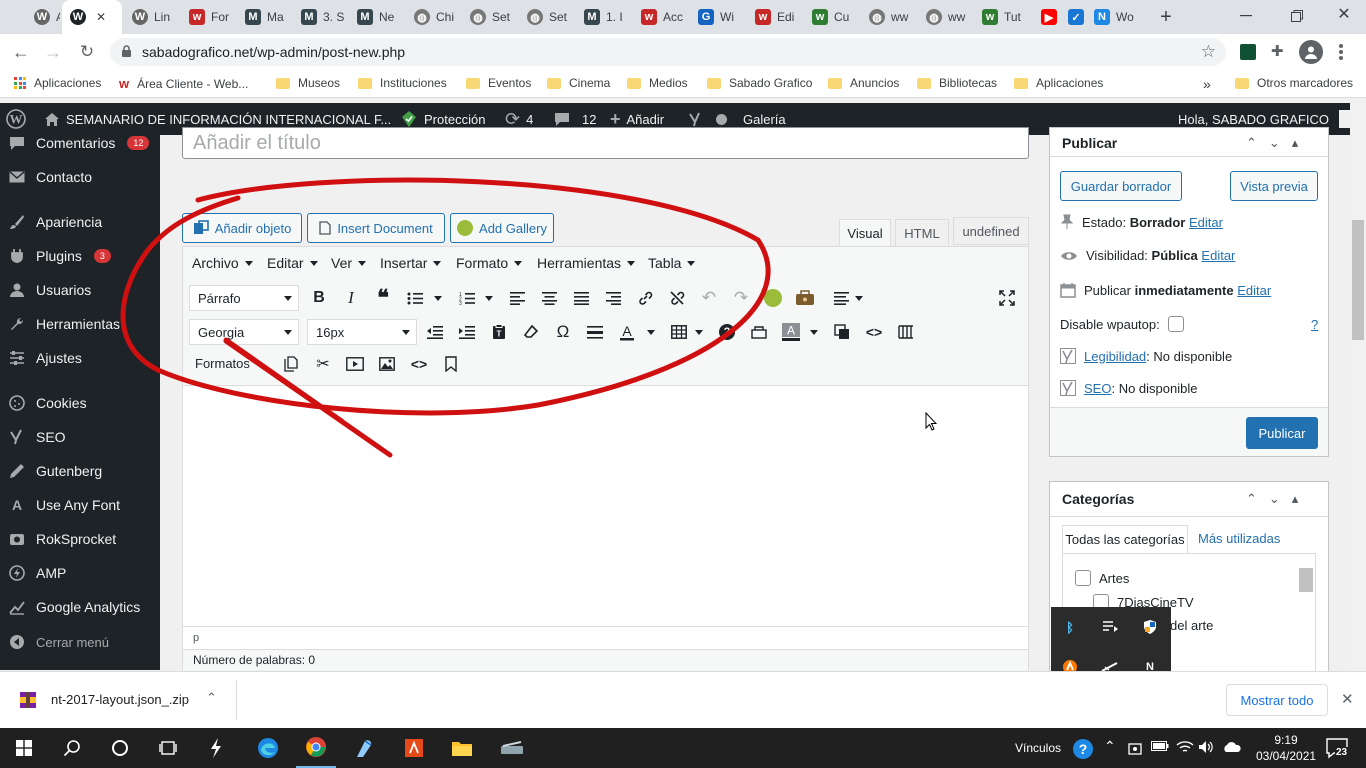 The image size is (1366, 768). I want to click on security-shield-icon, so click(1150, 627).